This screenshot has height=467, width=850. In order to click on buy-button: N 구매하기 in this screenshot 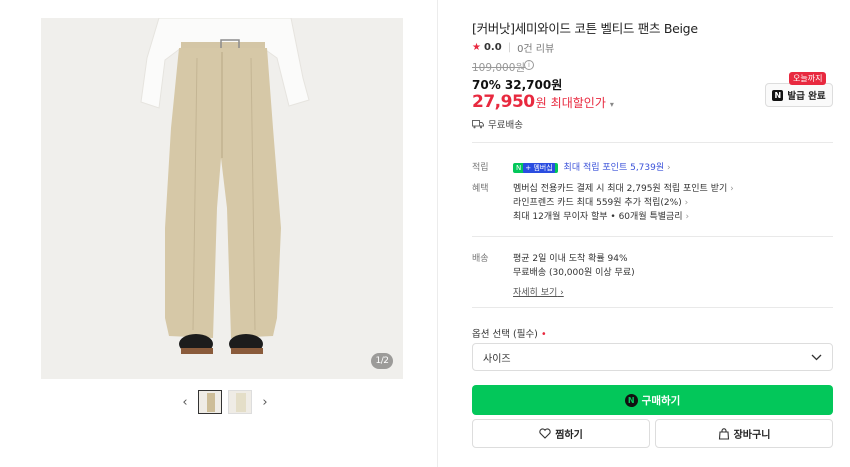, I will do `click(652, 400)`.